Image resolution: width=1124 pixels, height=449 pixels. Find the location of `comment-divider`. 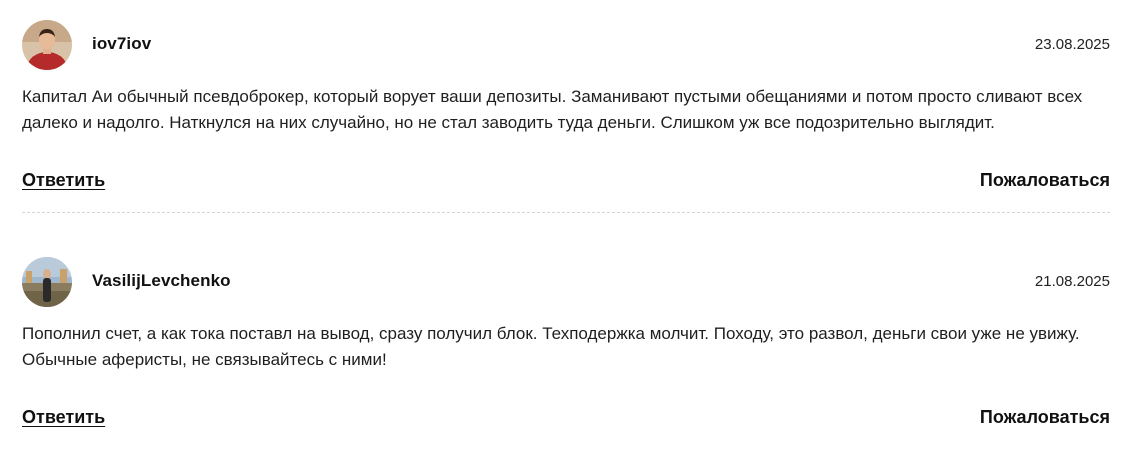

comment-divider is located at coordinates (566, 212).